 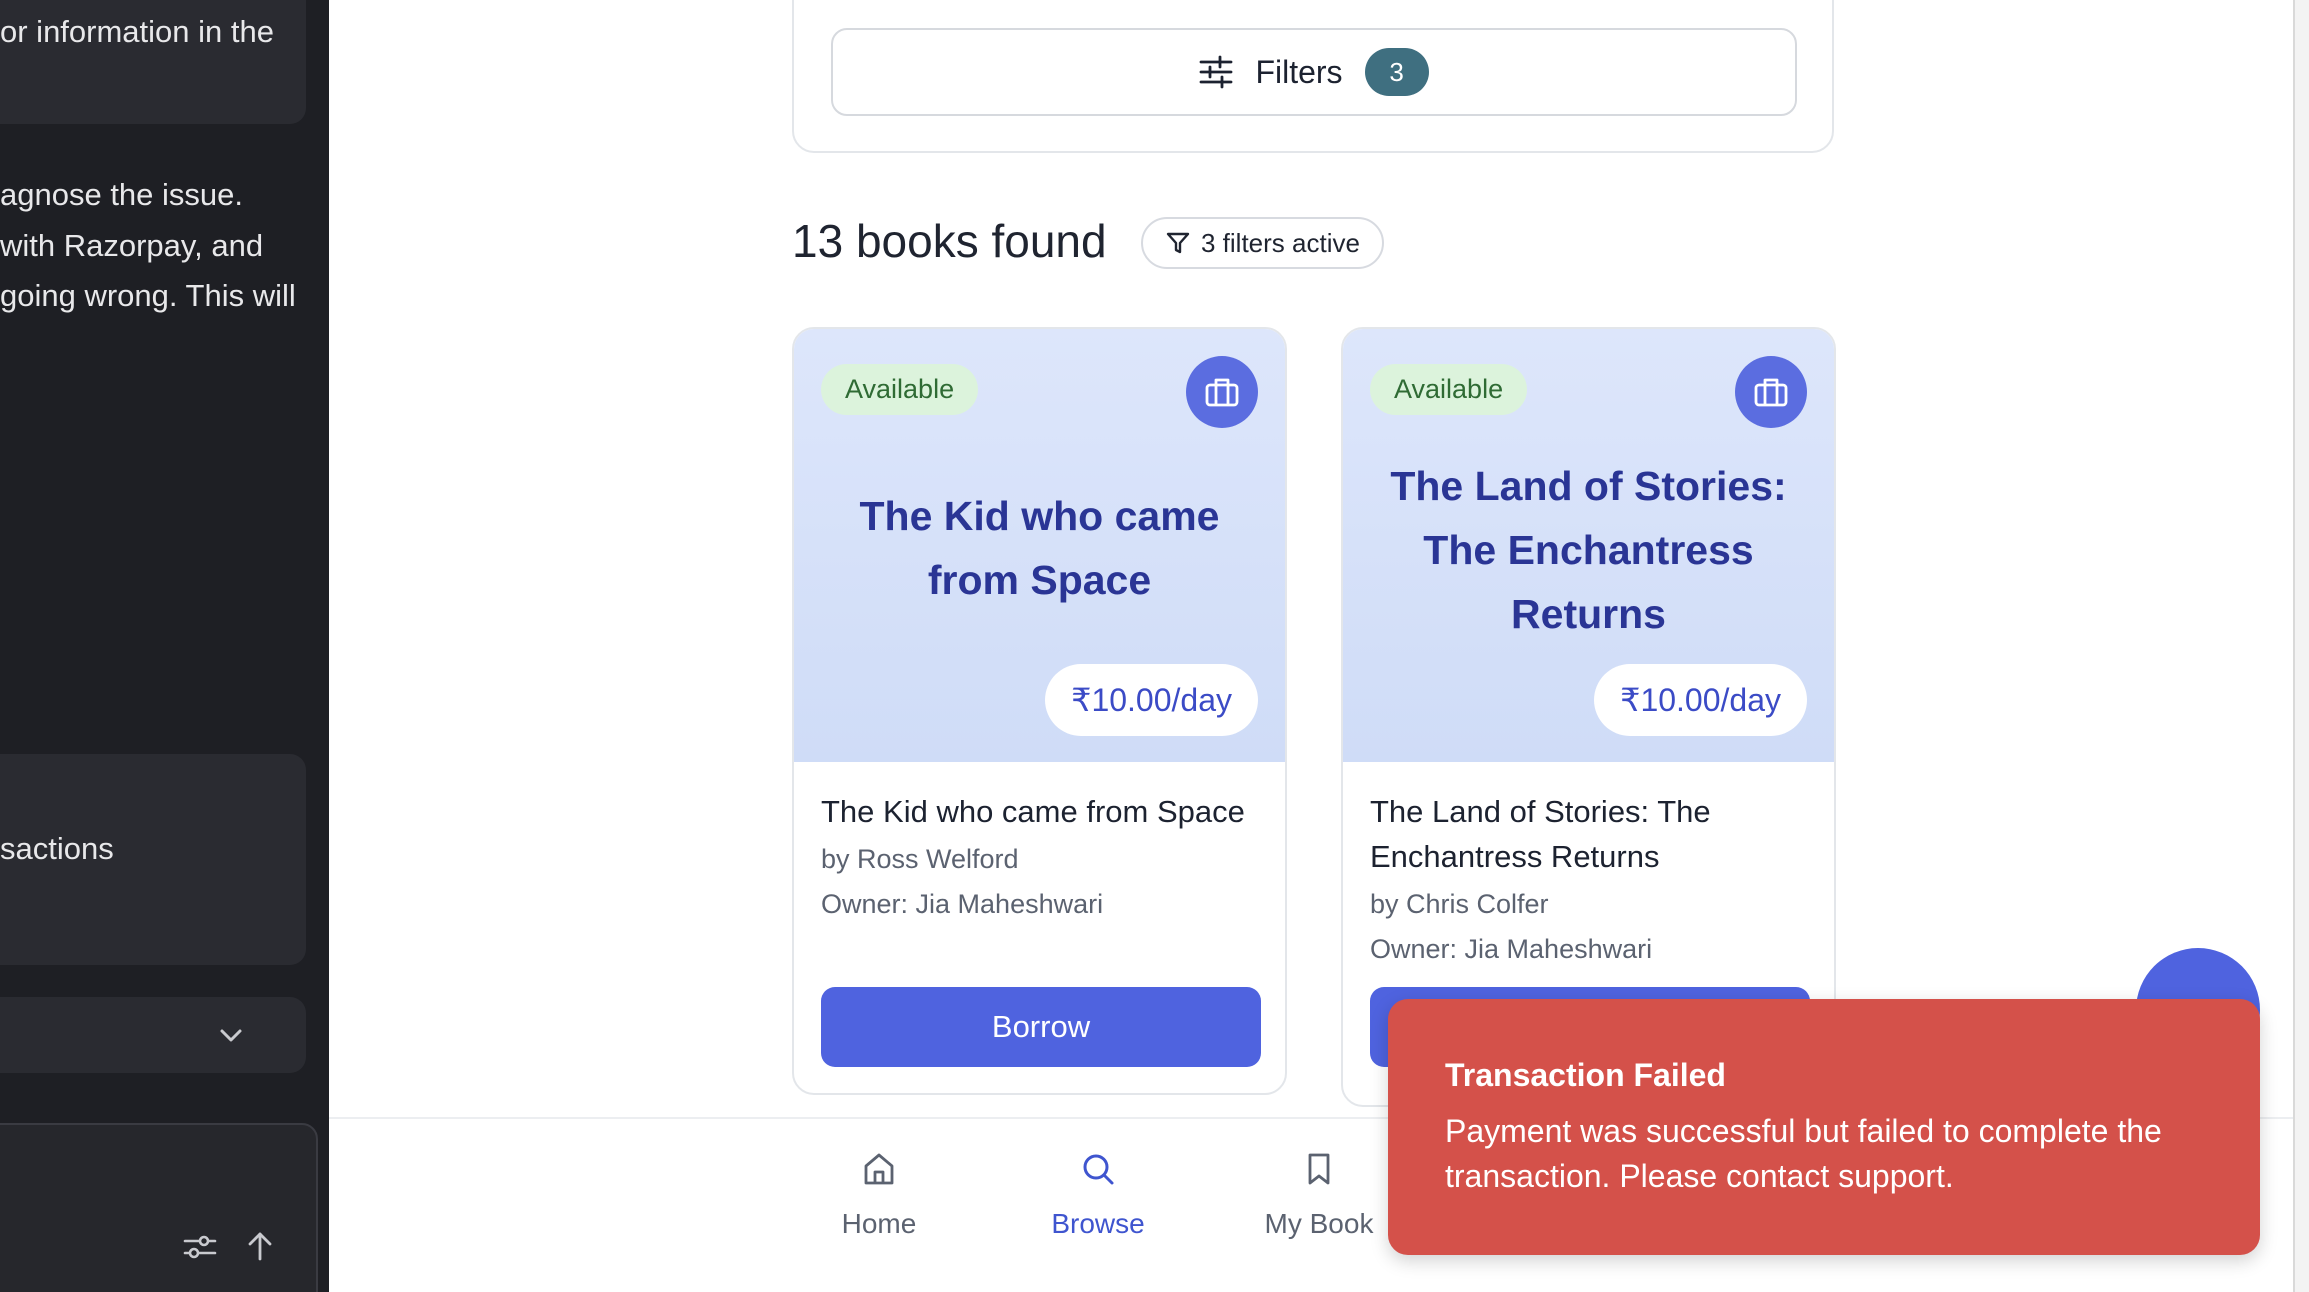 I want to click on active-filters-label: 3 filters active, so click(x=1280, y=242).